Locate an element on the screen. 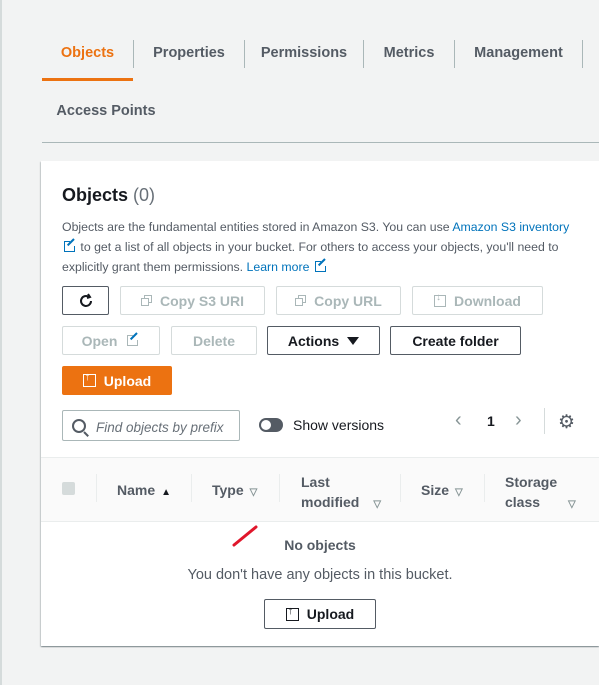  previous-page-icon: ‹ is located at coordinates (458, 420).